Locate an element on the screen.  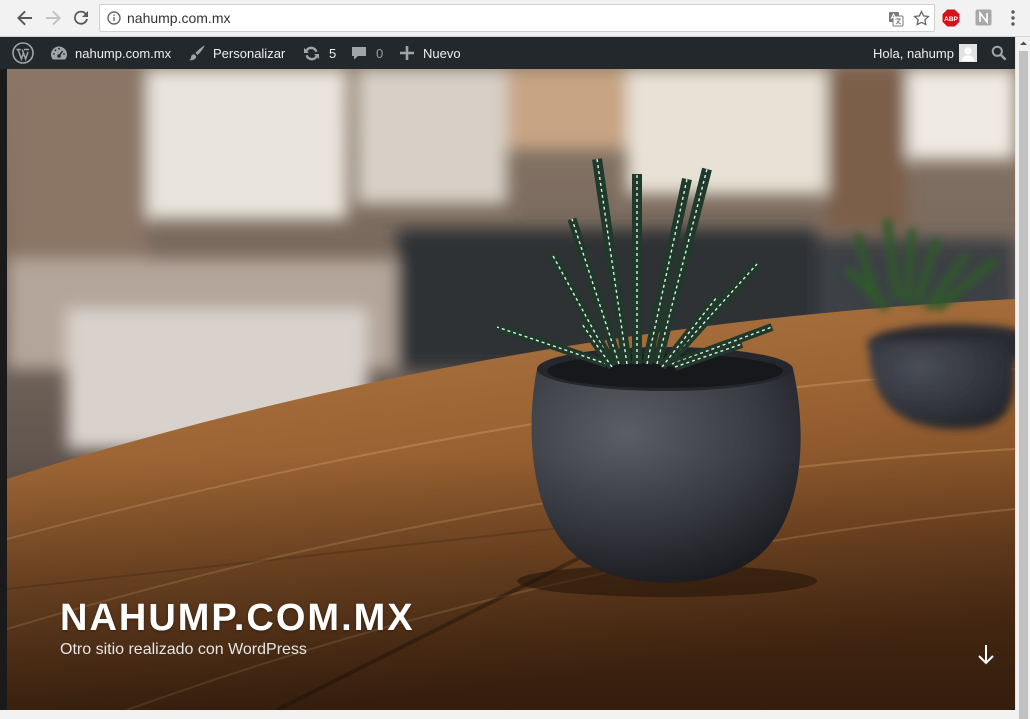
admin-search-button is located at coordinates (999, 53).